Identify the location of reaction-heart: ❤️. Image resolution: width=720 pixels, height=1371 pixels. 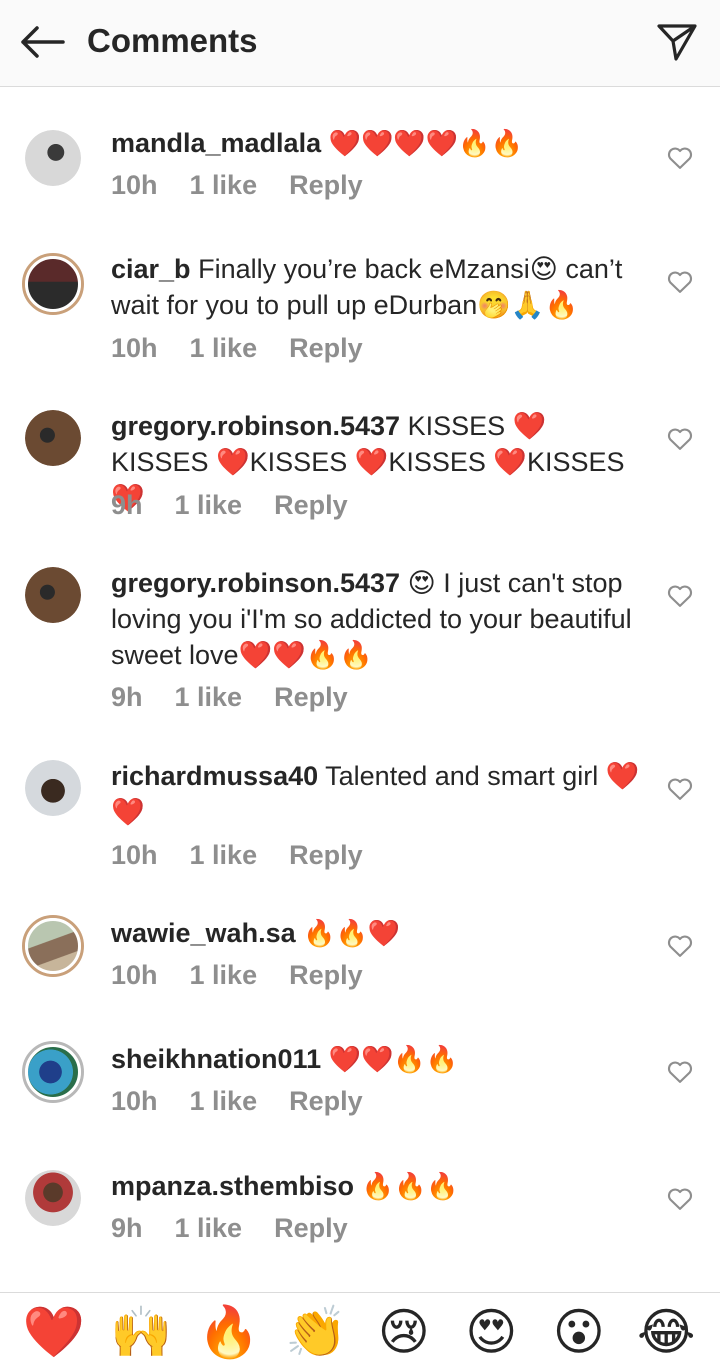
(54, 1332).